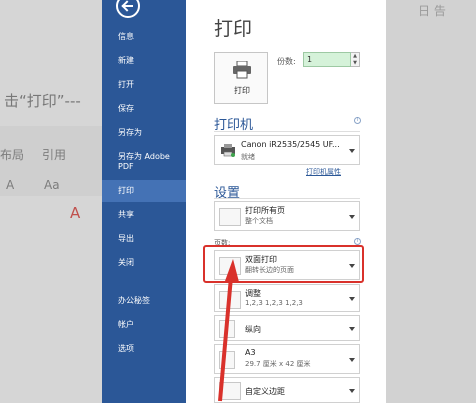 This screenshot has height=403, width=476. Describe the element at coordinates (144, 85) in the screenshot. I see `nav-item-open: 打开` at that location.